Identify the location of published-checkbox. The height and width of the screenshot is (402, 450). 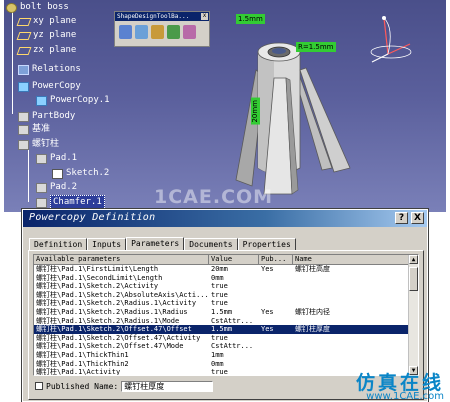
(39, 386).